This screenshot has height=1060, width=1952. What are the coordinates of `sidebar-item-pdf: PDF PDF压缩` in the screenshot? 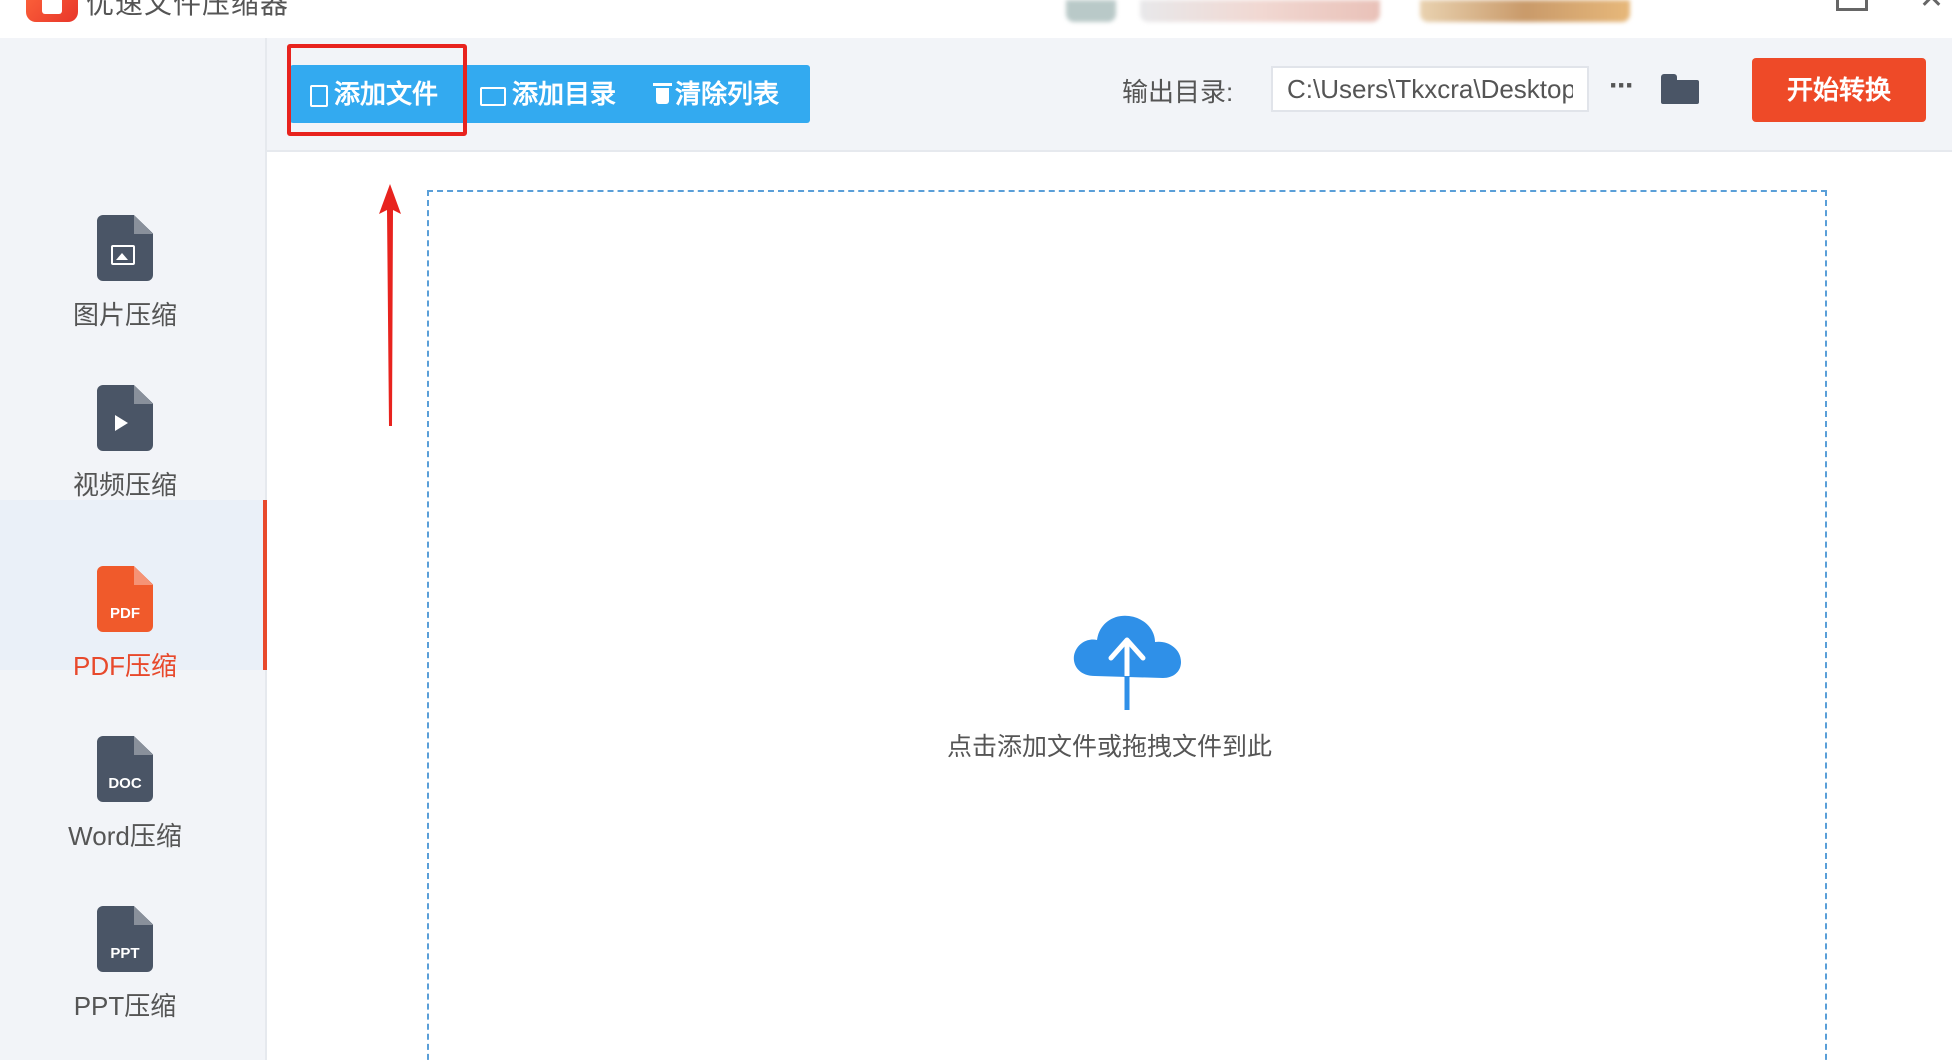 It's located at (133, 590).